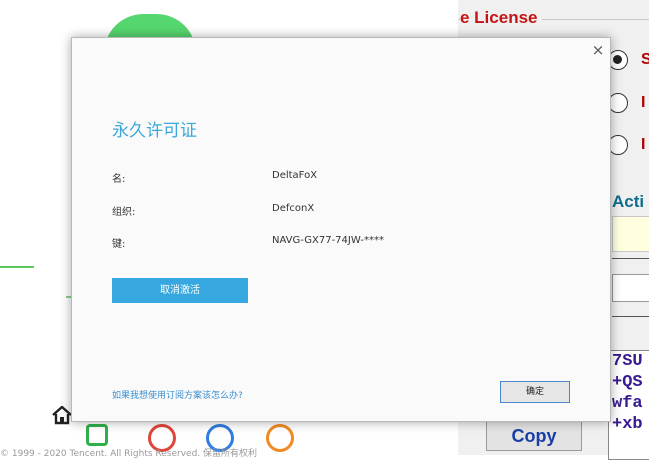 This screenshot has height=460, width=649. Describe the element at coordinates (180, 290) in the screenshot. I see `deactivate-button: 取消激活` at that location.